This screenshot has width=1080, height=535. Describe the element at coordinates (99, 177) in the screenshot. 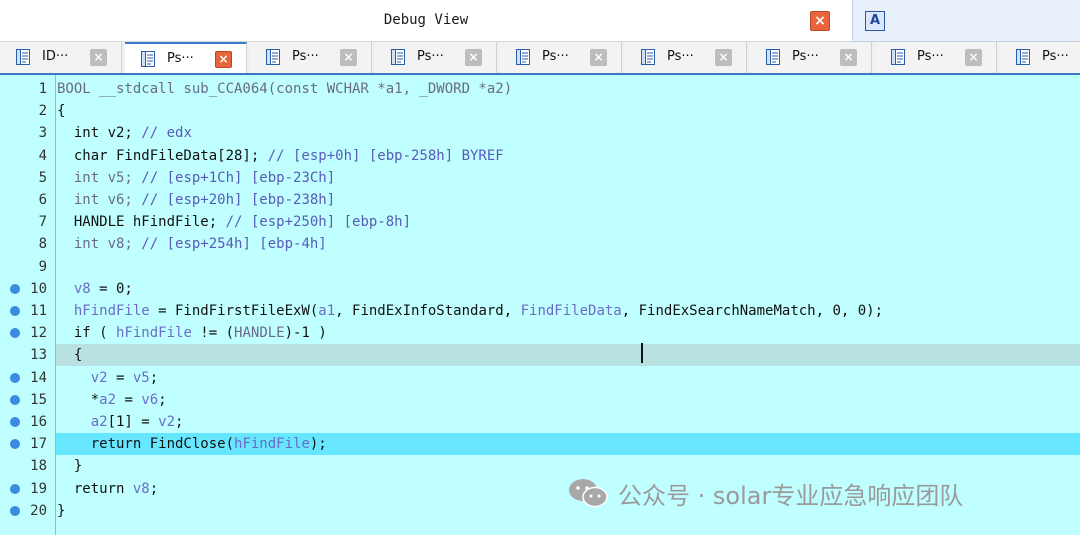

I see `code-token: int v5;` at that location.